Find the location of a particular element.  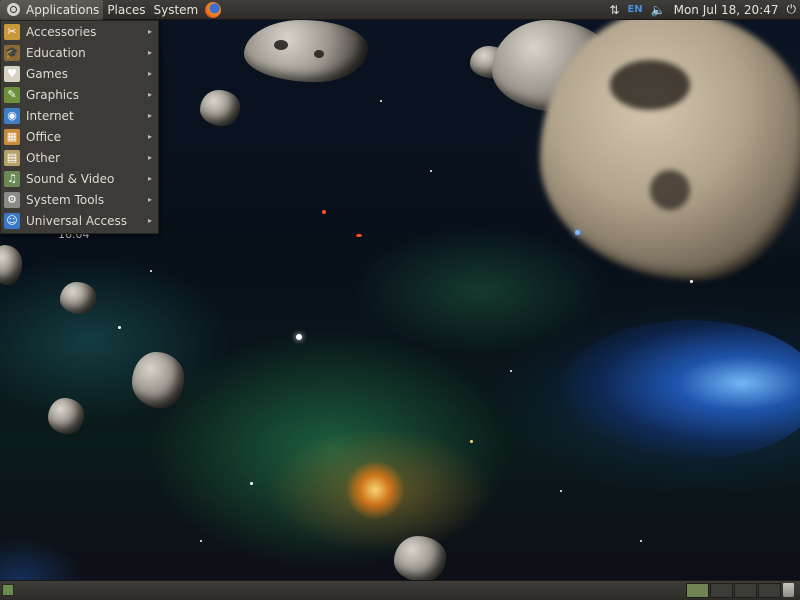

menu-item-office: ▦ Office ▸ is located at coordinates (79, 136).